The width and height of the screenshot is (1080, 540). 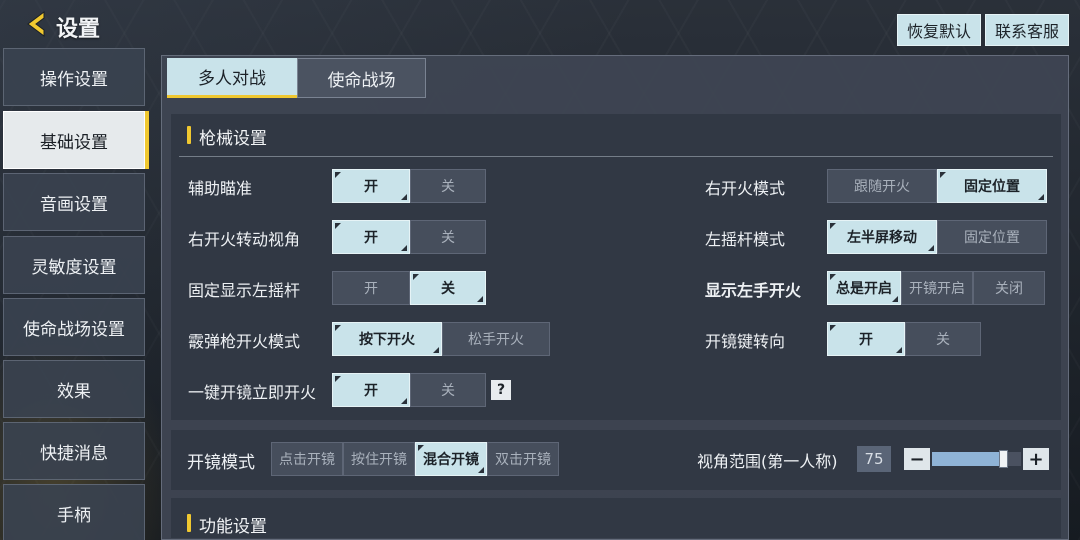 What do you see at coordinates (968, 459) in the screenshot?
I see `slider-fill` at bounding box center [968, 459].